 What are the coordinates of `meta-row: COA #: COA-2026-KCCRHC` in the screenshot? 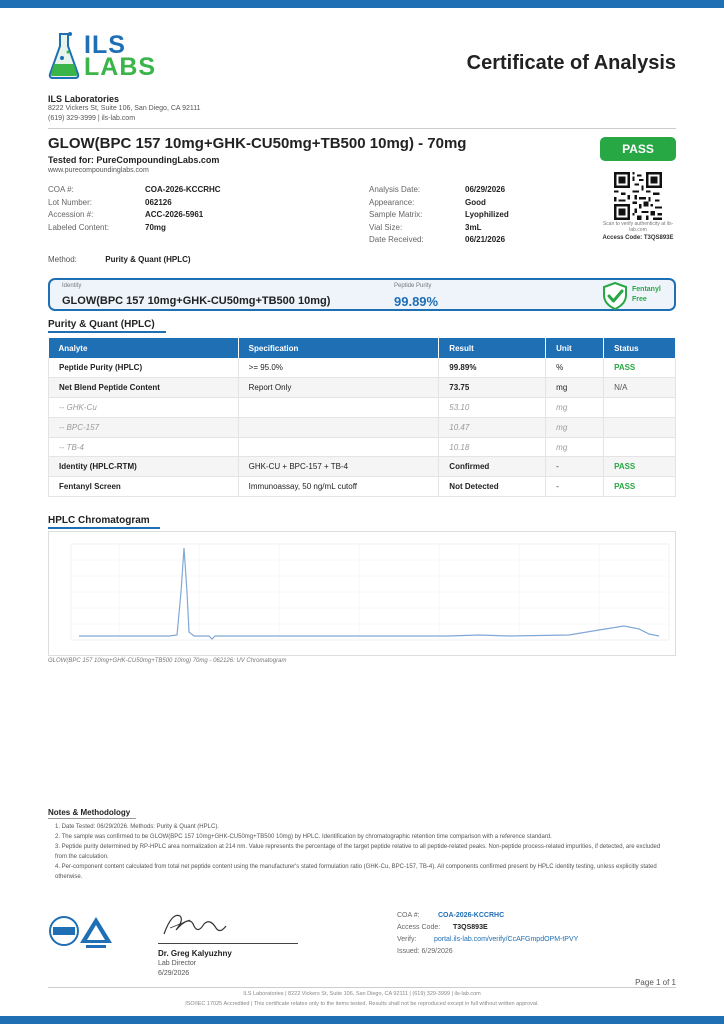 It's located at (134, 191).